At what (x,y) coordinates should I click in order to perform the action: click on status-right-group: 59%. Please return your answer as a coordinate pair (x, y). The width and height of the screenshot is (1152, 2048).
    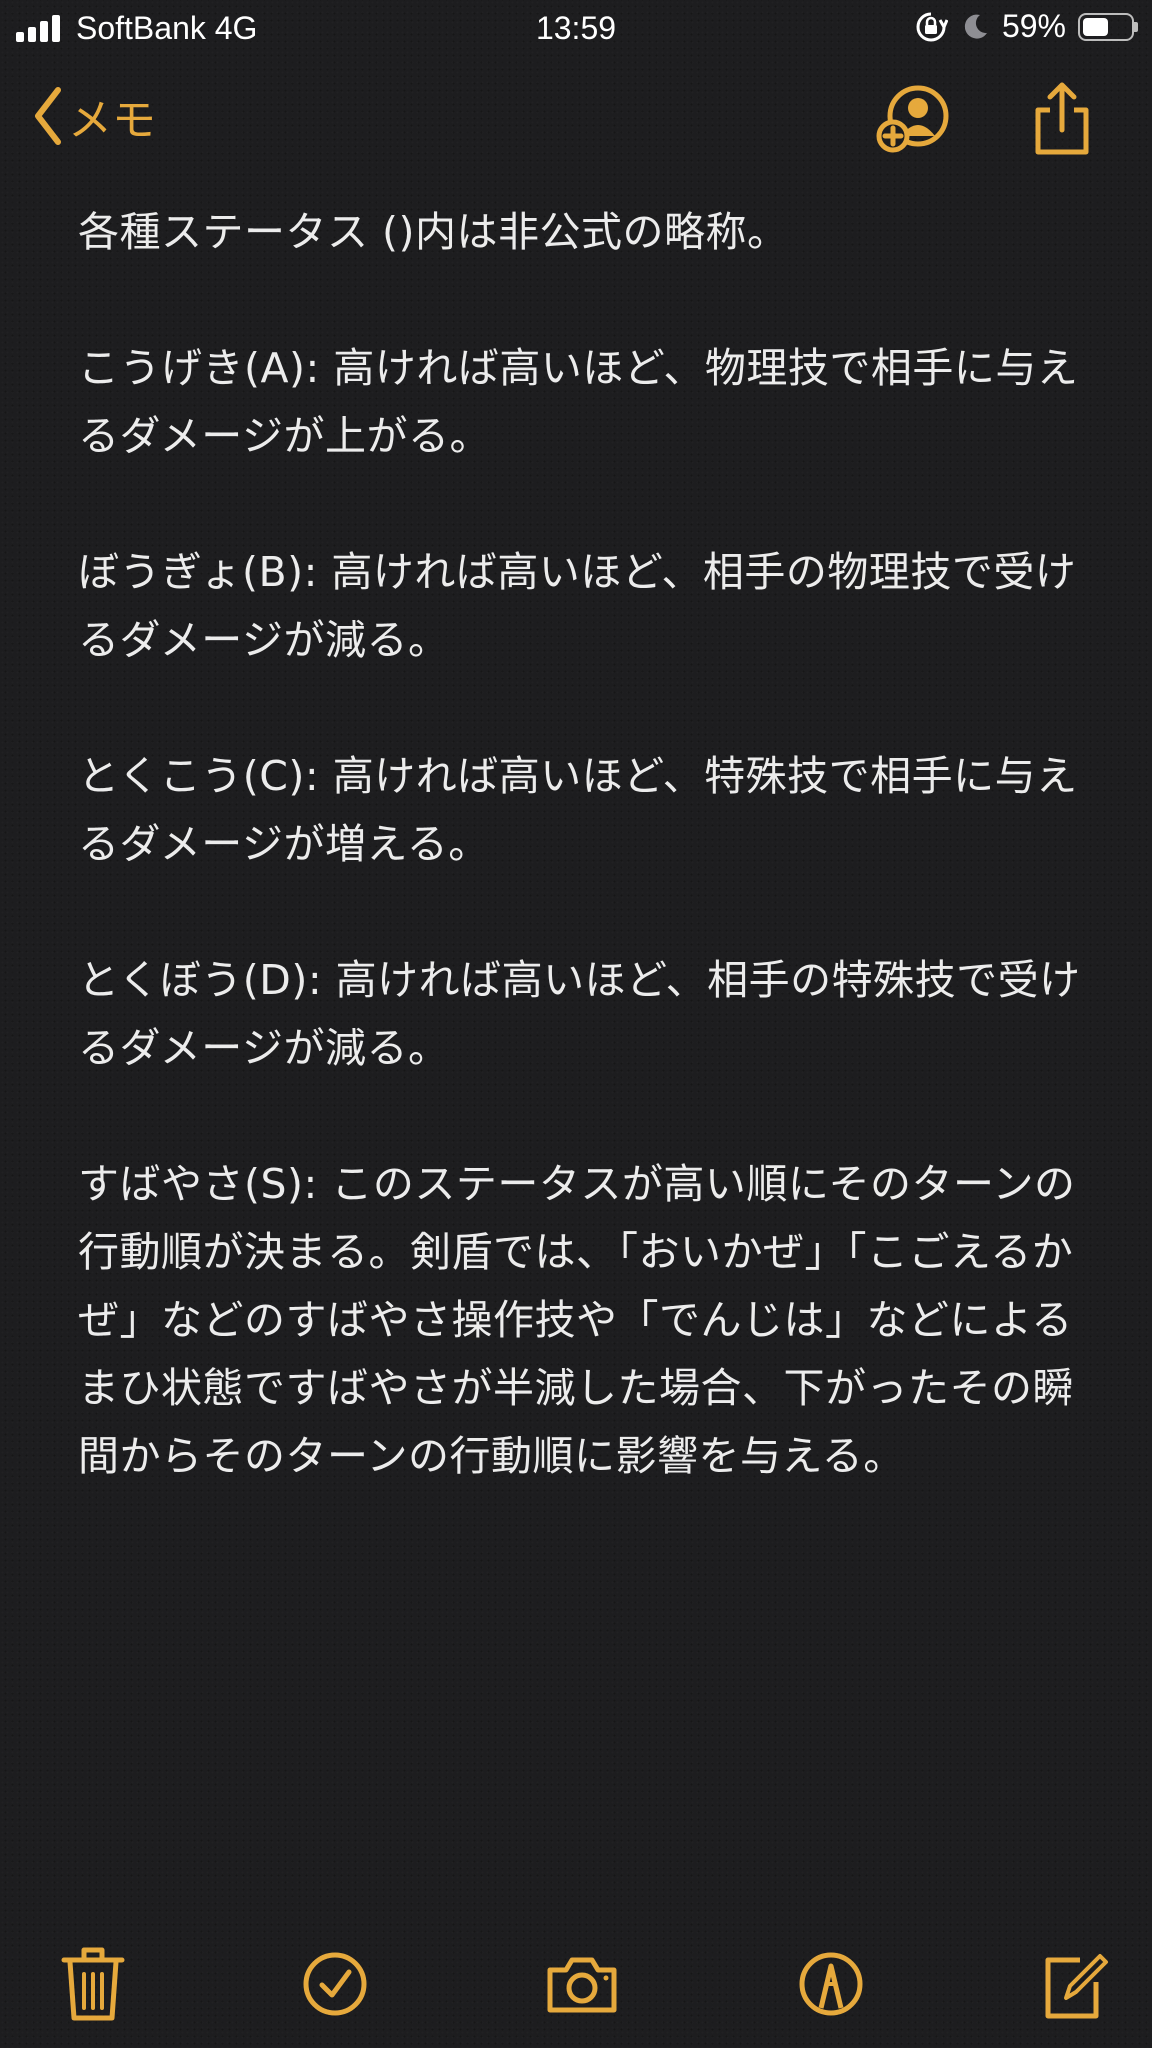
    Looking at the image, I should click on (1026, 26).